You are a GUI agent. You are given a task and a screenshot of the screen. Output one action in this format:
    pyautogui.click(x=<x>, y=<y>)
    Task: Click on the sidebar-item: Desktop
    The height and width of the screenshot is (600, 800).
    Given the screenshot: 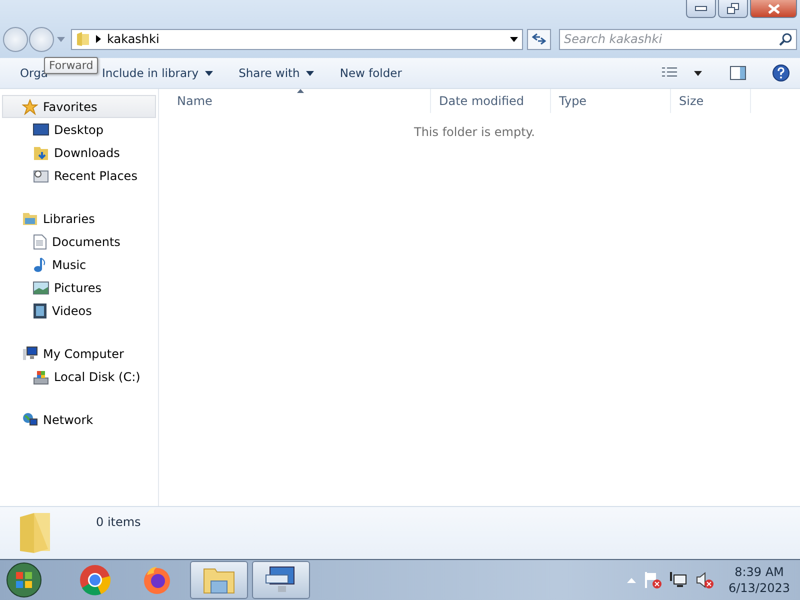 What is the action you would take?
    pyautogui.click(x=79, y=129)
    